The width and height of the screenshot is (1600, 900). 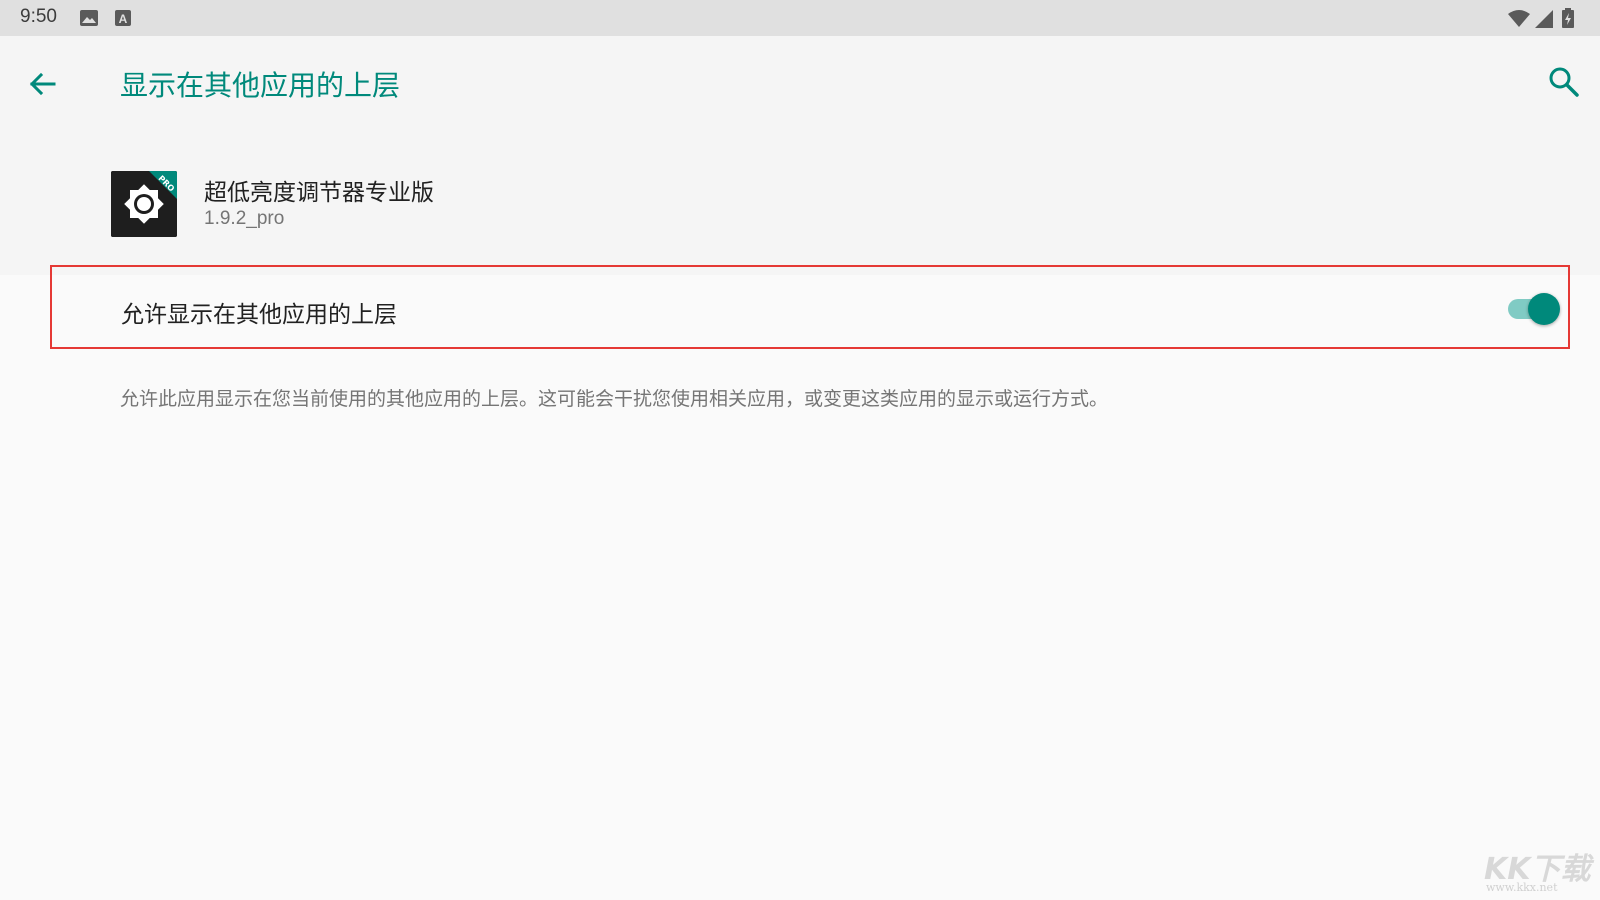 What do you see at coordinates (1519, 18) in the screenshot?
I see `wifi-icon` at bounding box center [1519, 18].